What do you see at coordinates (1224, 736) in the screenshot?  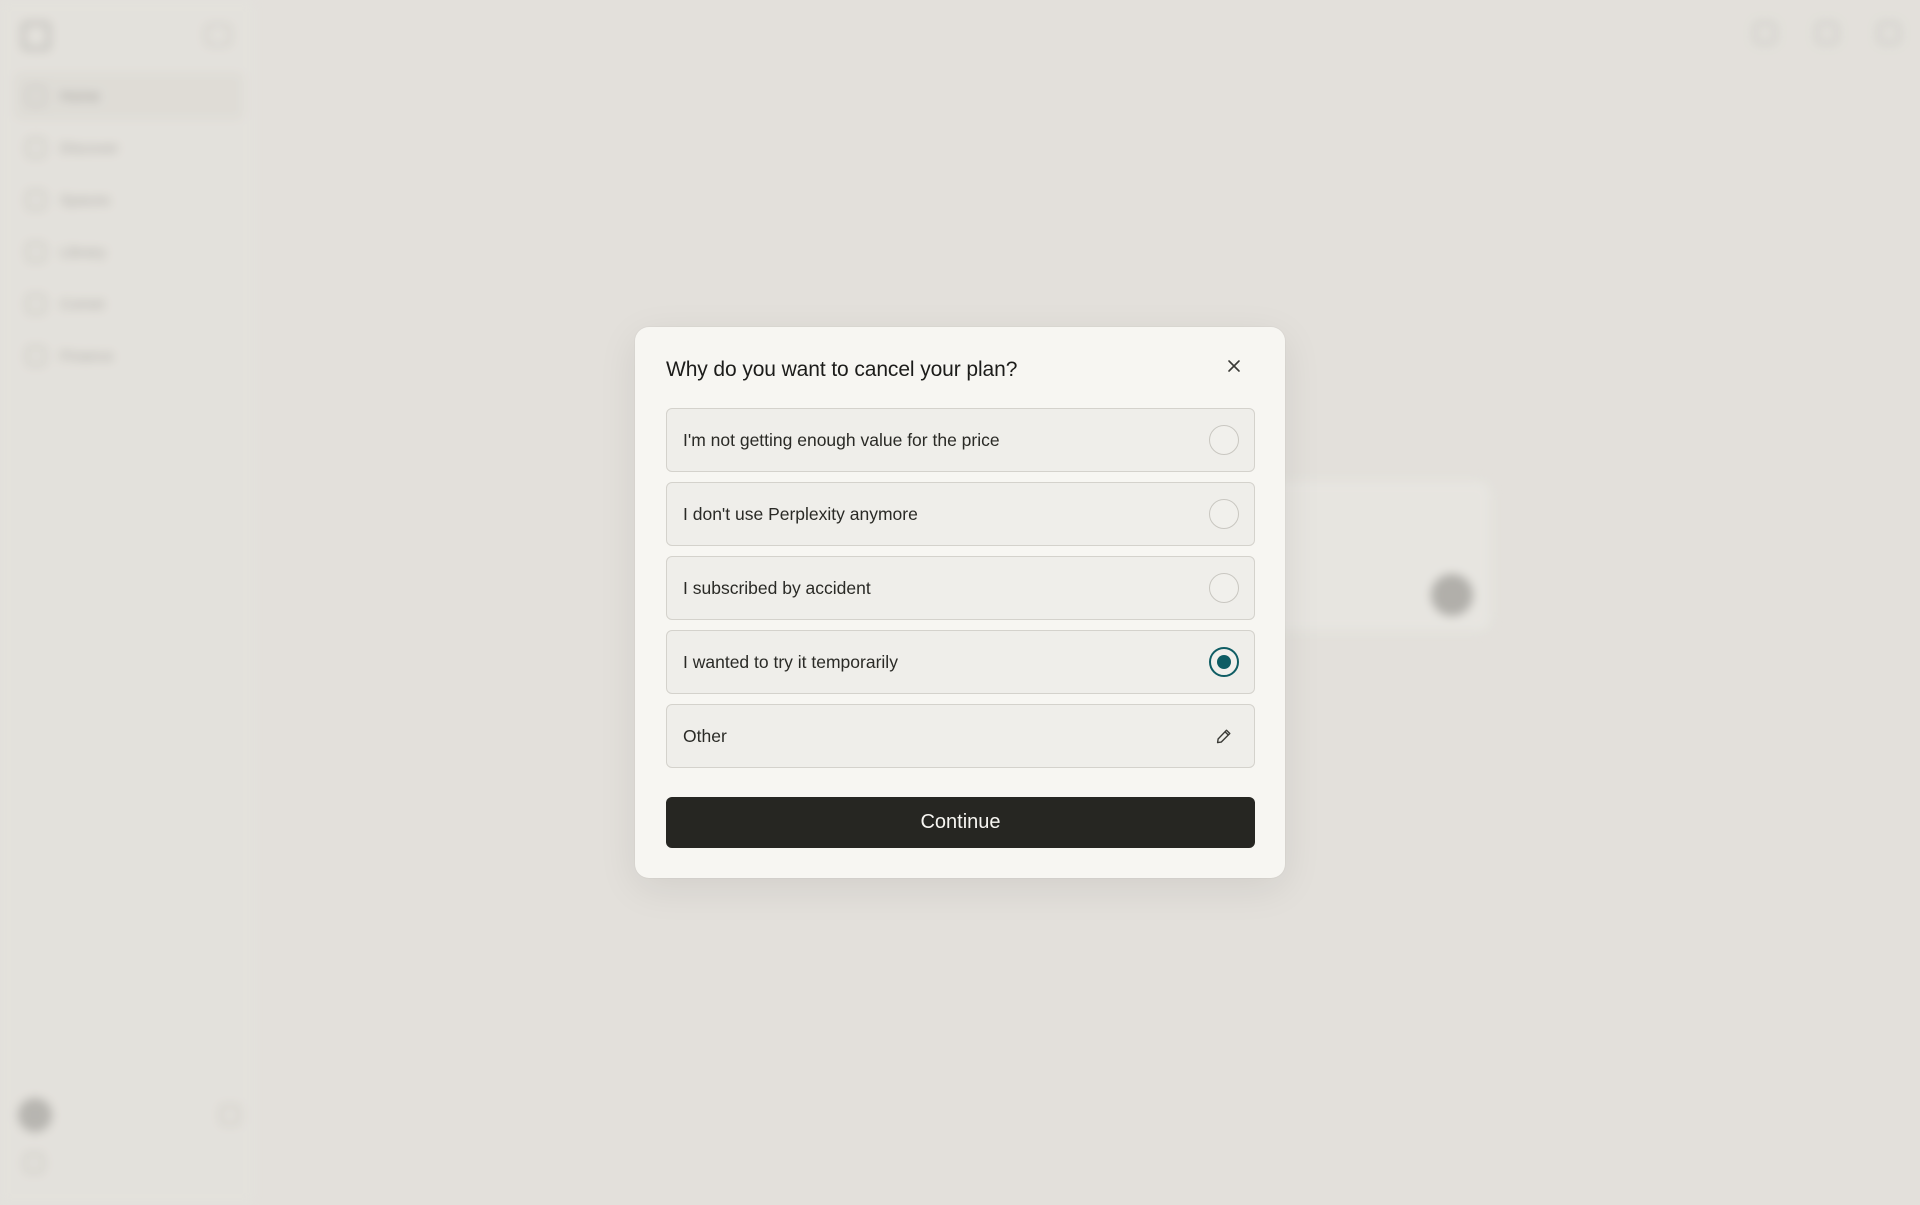 I see `pencil-icon` at bounding box center [1224, 736].